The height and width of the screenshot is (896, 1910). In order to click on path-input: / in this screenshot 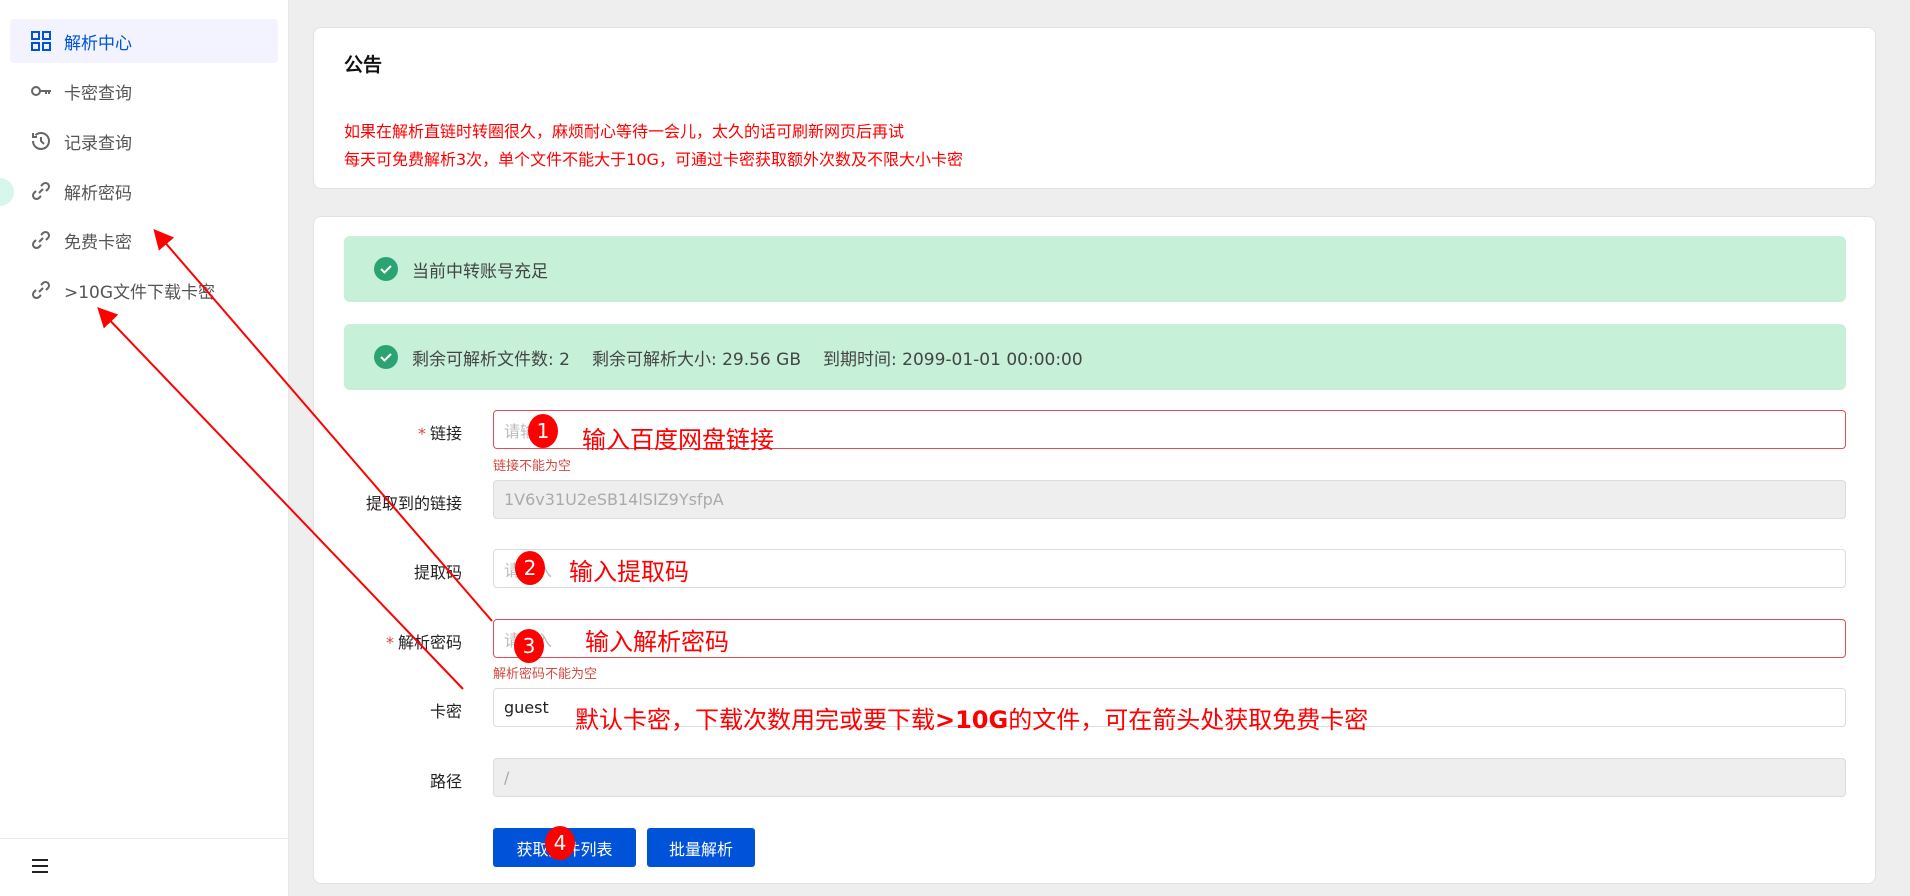, I will do `click(1169, 777)`.